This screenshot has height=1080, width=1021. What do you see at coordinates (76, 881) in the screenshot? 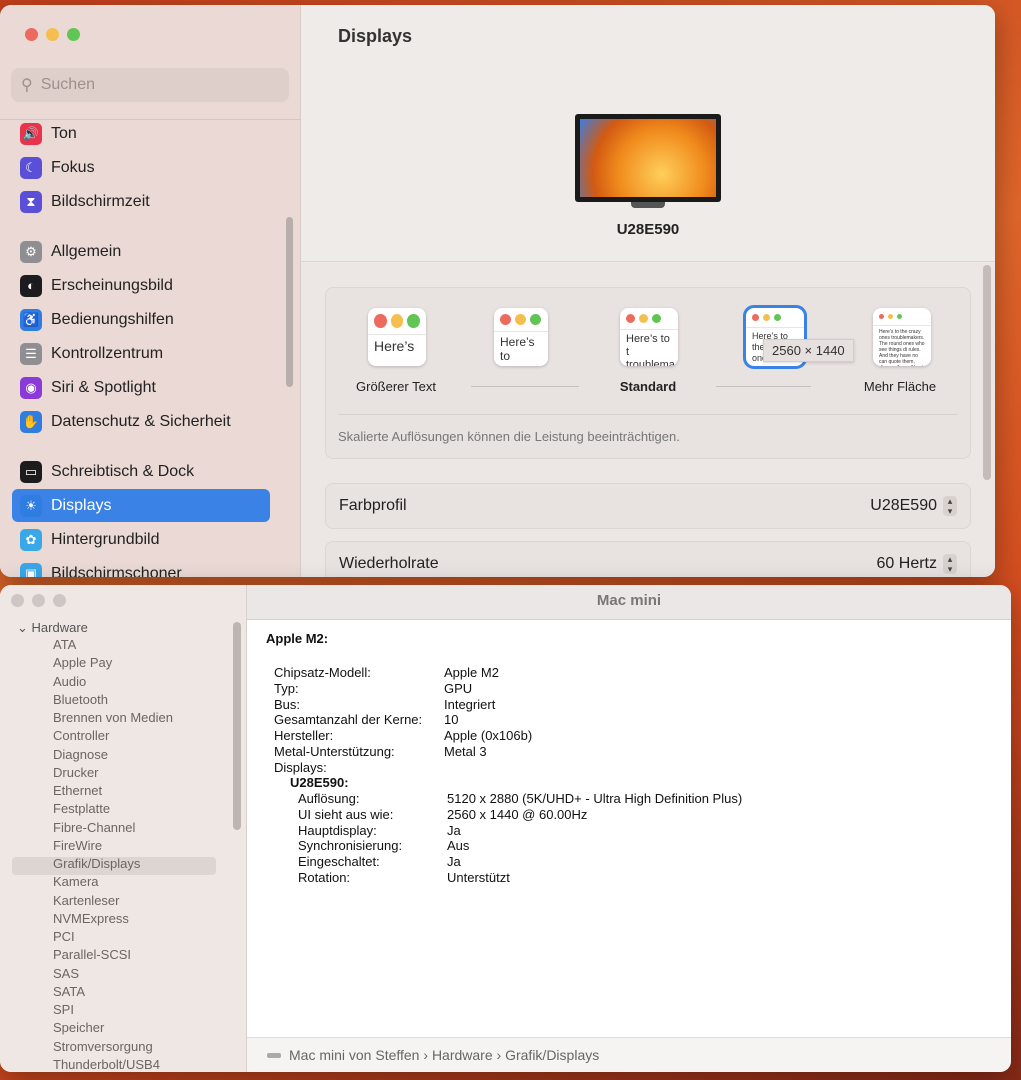
I see `tree-item: Kamera` at bounding box center [76, 881].